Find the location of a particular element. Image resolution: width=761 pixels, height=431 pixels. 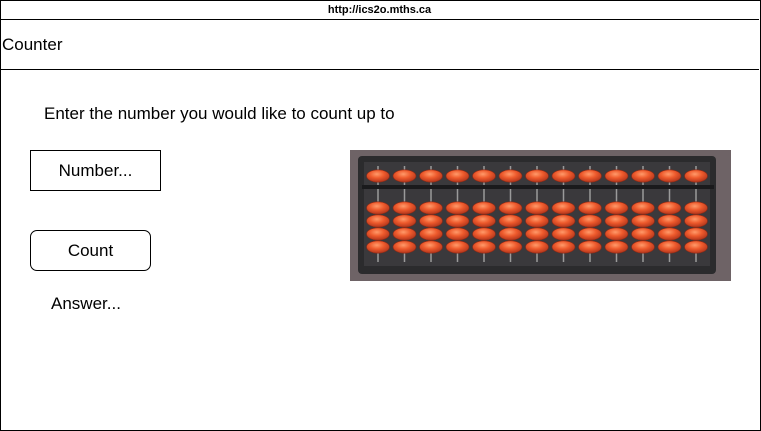

app-title: Counter is located at coordinates (32, 44).